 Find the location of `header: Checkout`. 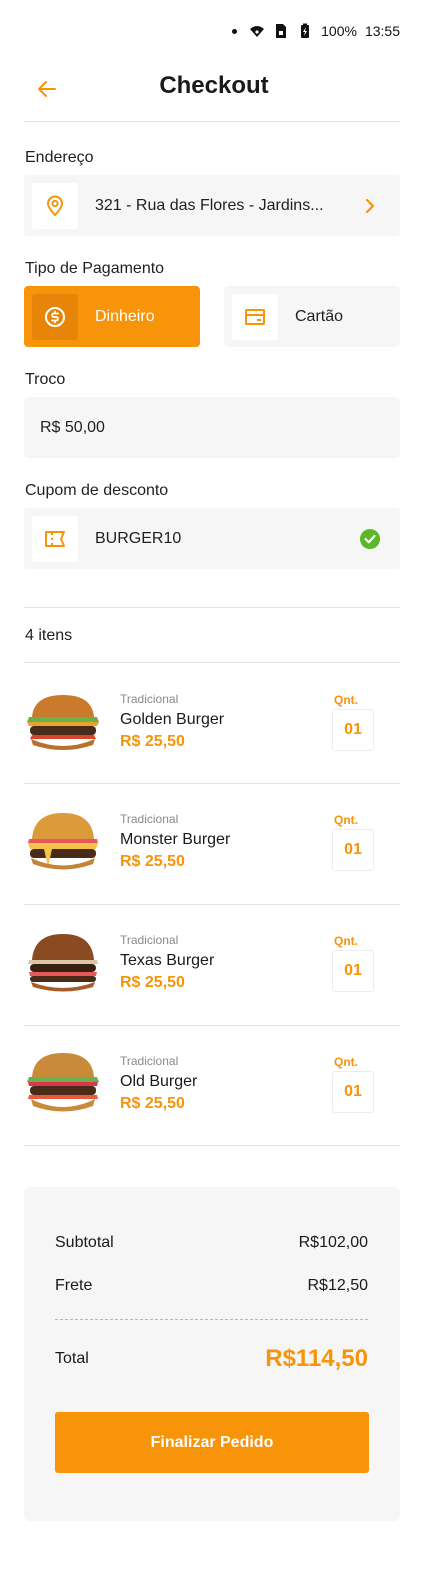

header: Checkout is located at coordinates (214, 94).